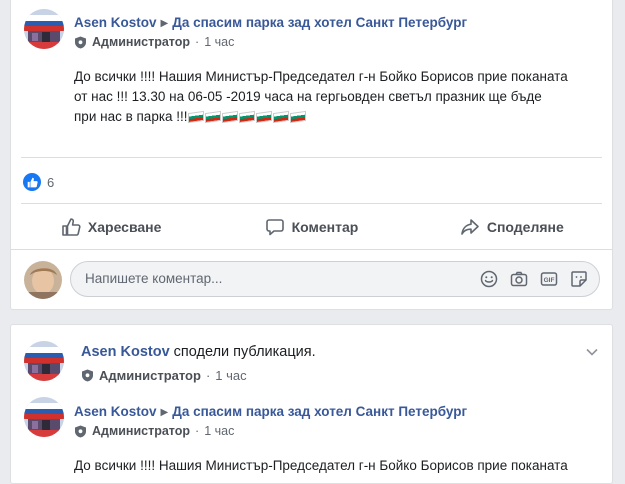  What do you see at coordinates (470, 227) in the screenshot?
I see `share-icon` at bounding box center [470, 227].